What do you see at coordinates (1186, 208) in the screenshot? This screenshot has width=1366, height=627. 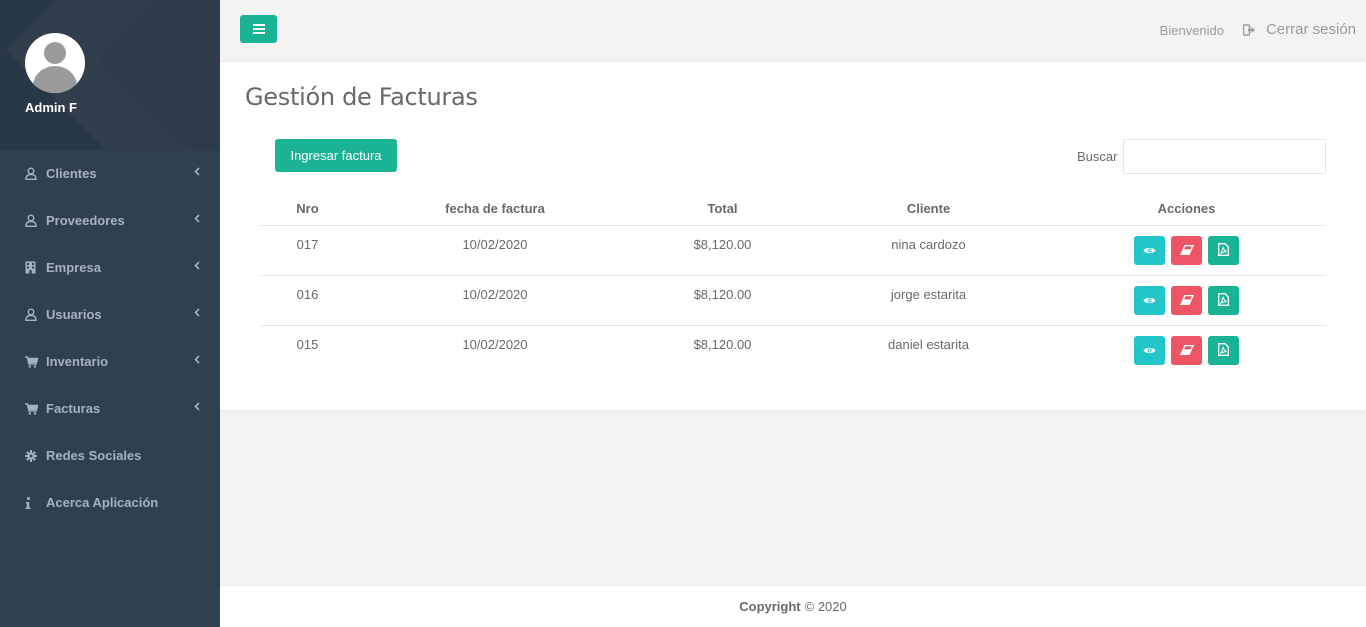 I see `column-header-acciones: Acciones` at bounding box center [1186, 208].